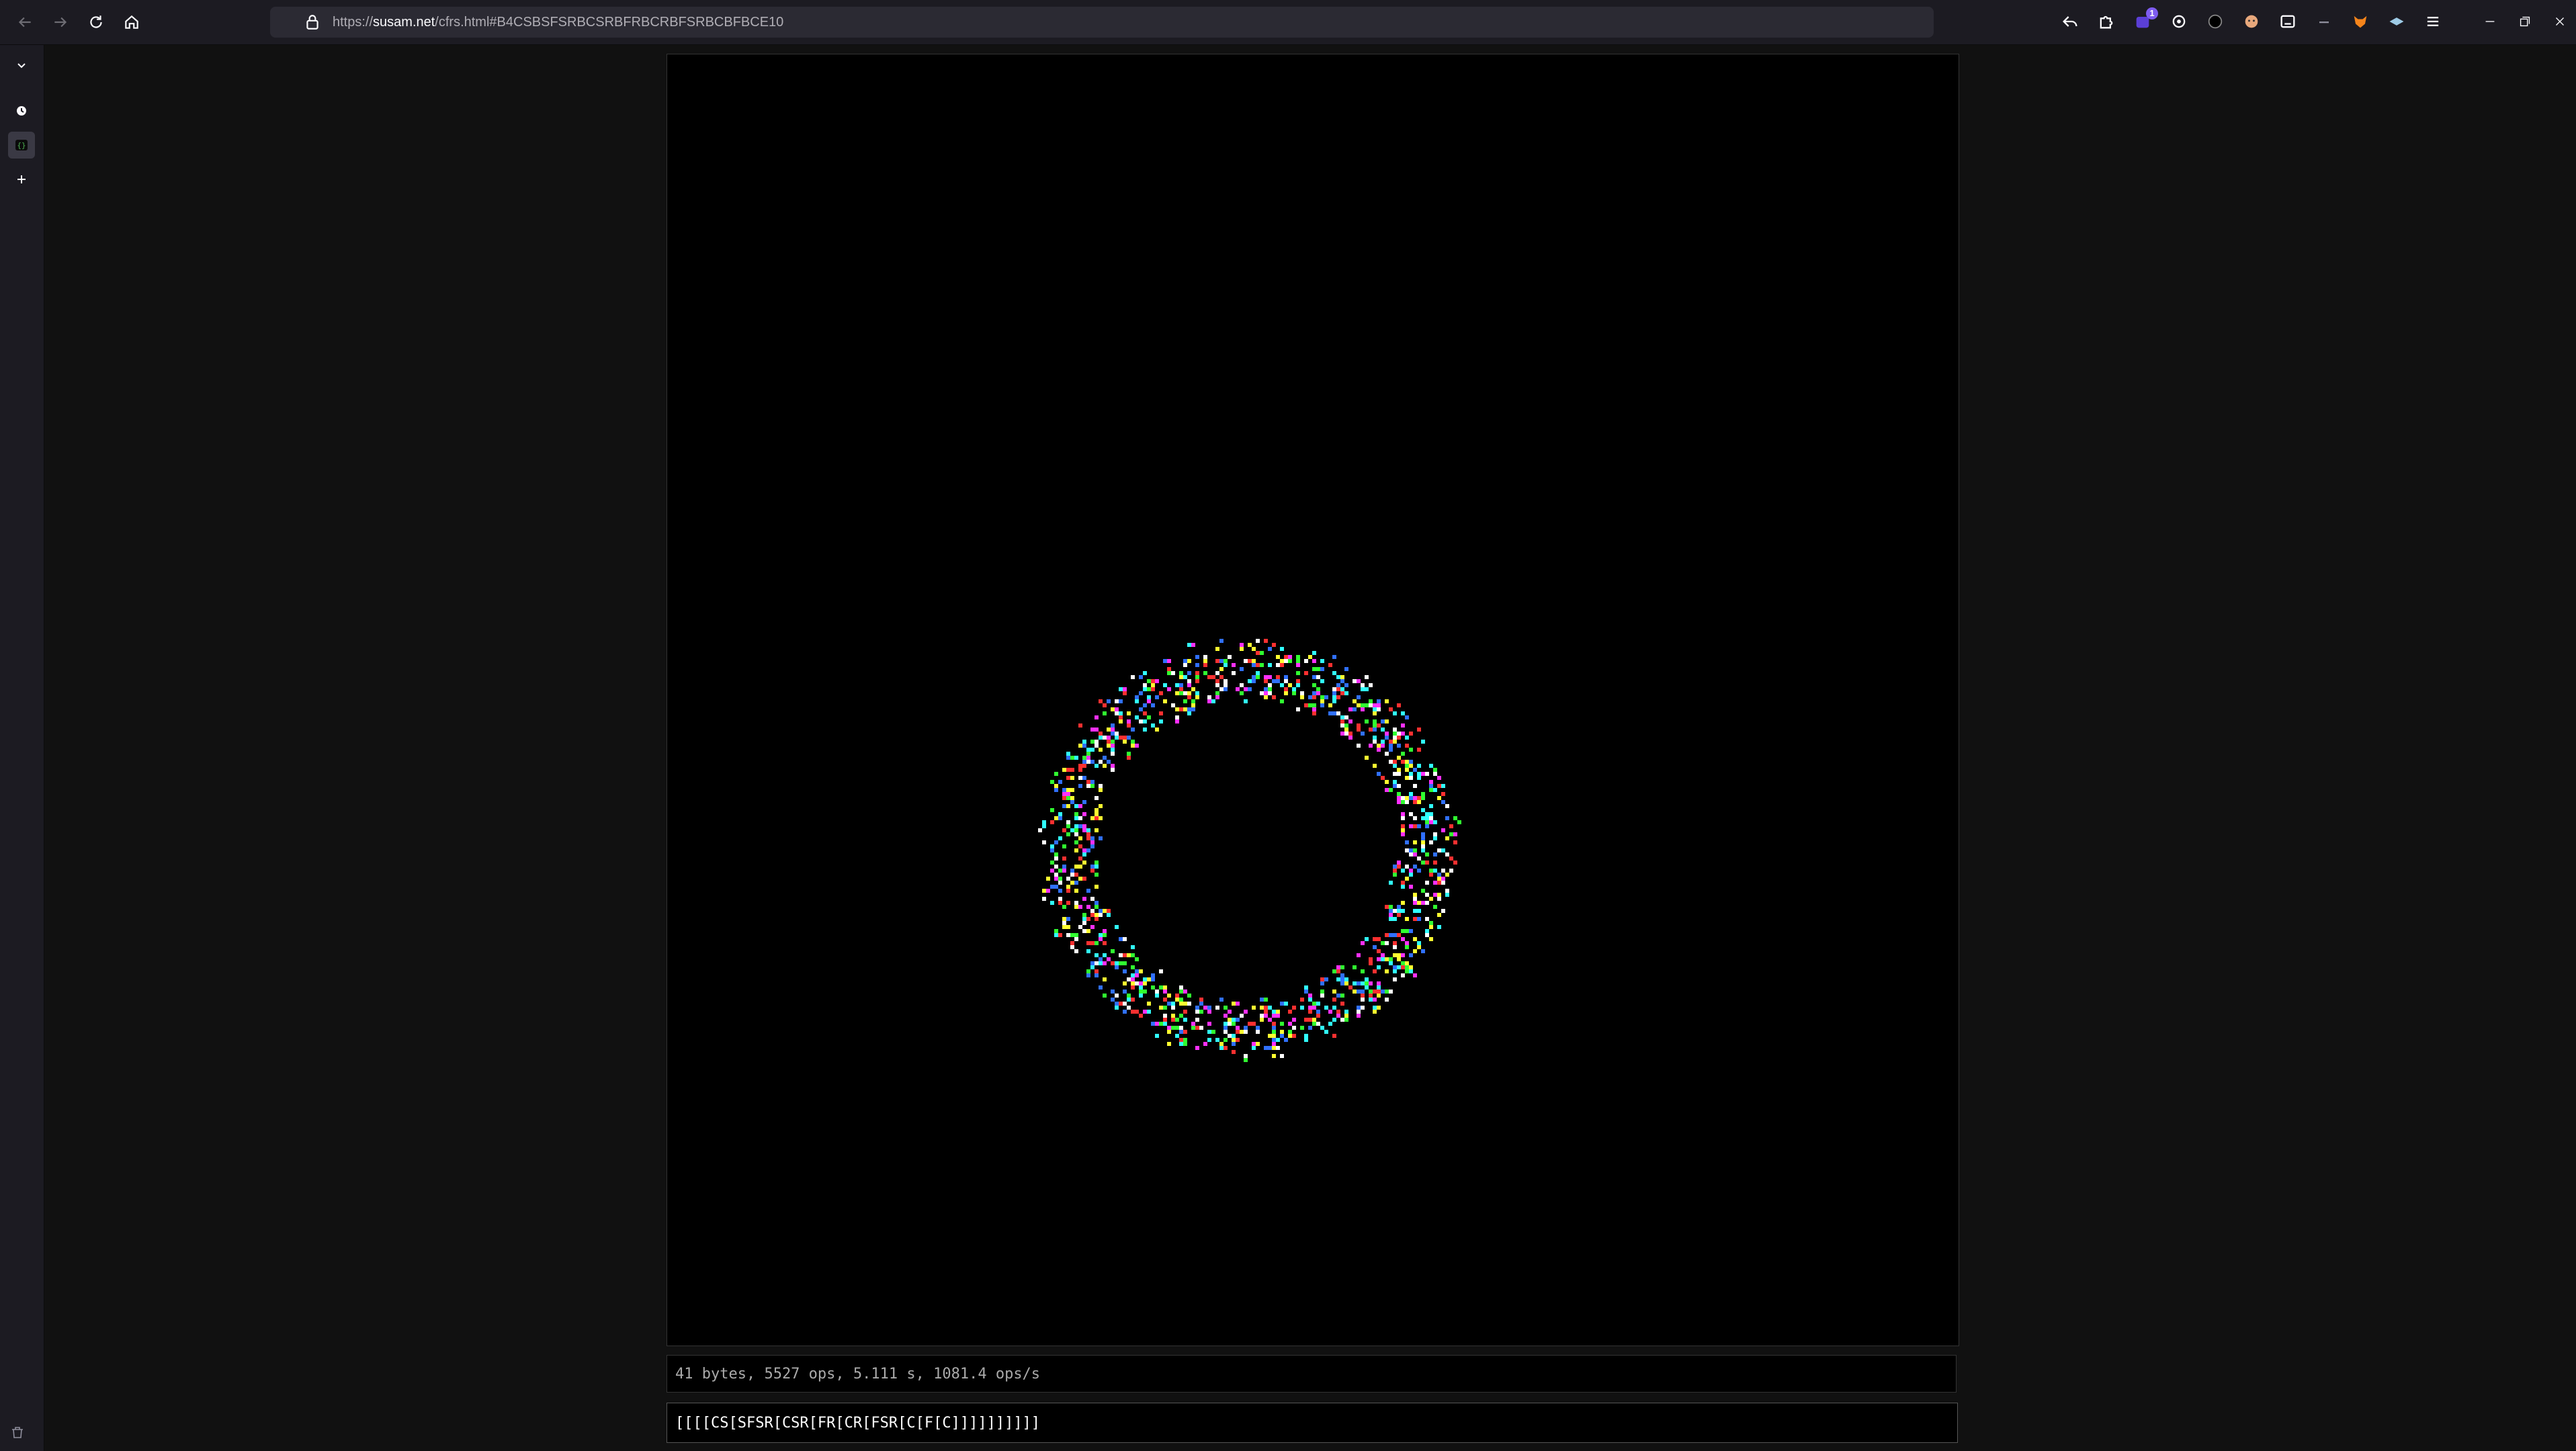 The height and width of the screenshot is (1451, 2576). I want to click on extensions-button, so click(2106, 21).